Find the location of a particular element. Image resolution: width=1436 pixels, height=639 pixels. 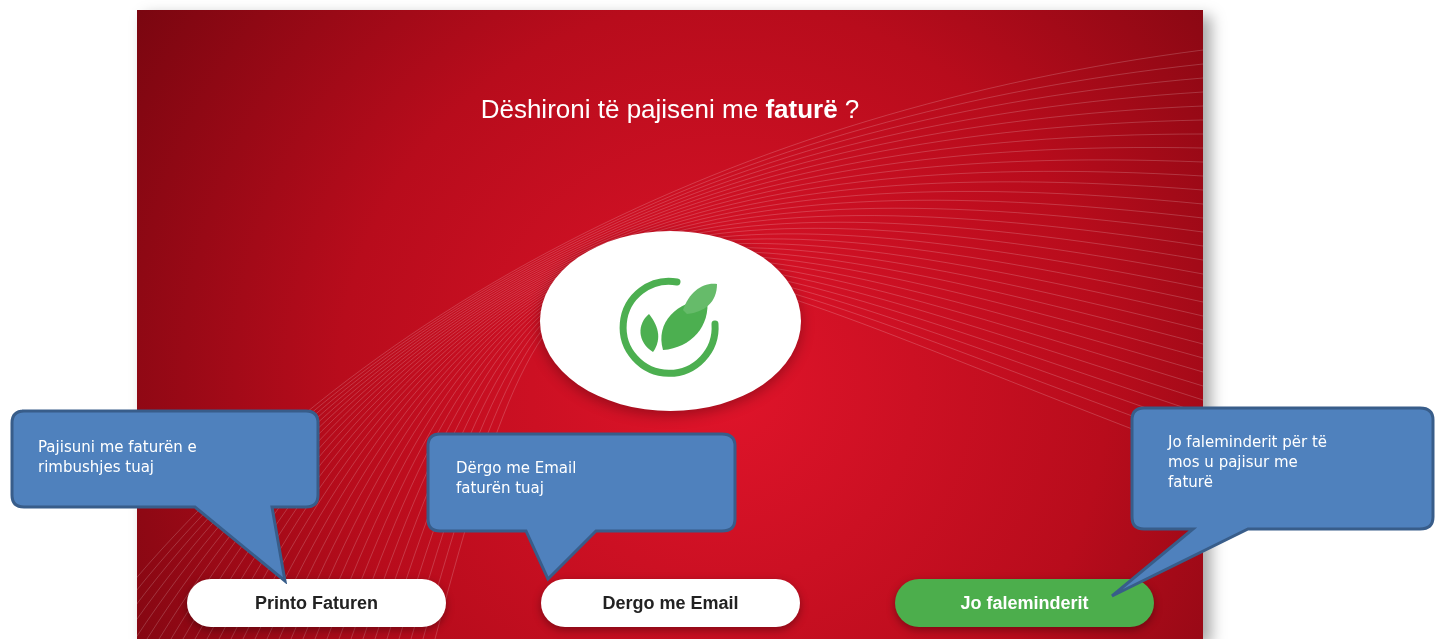

callout-text: Pajisuni me faturën e rimbushjes tuaj is located at coordinates (117, 457).